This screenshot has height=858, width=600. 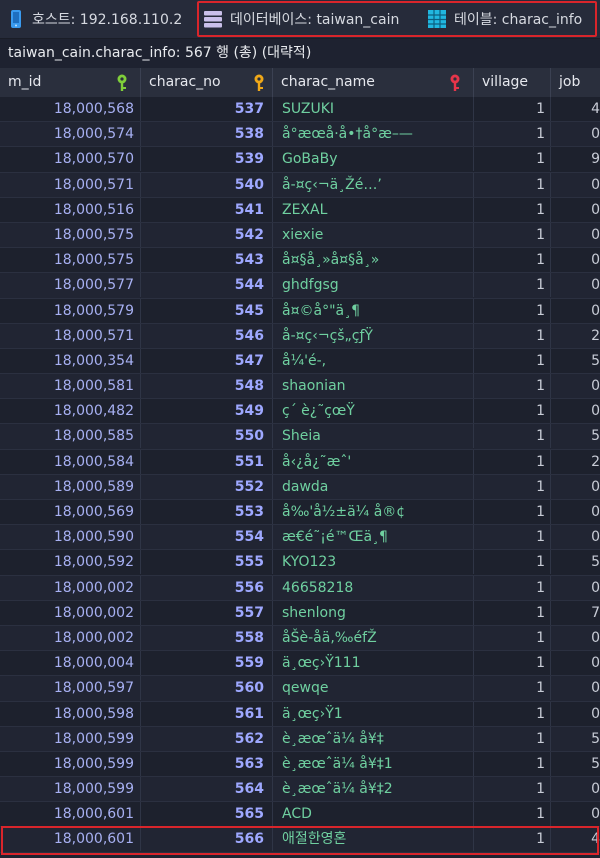 What do you see at coordinates (373, 537) in the screenshot?
I see `cell-charac-name: æ€é˜¡é™Œä¸¶` at bounding box center [373, 537].